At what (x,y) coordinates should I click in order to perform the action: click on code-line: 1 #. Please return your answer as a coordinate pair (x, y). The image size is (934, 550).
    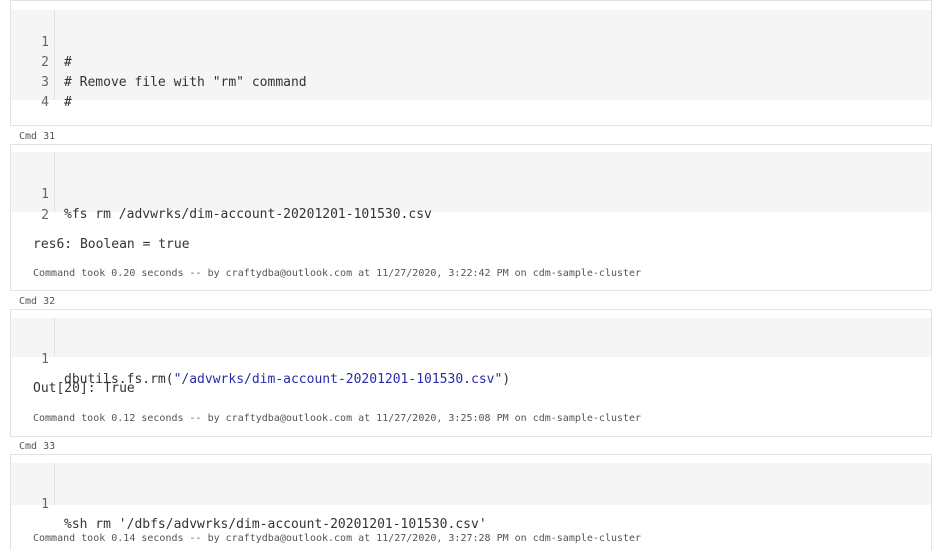
    Looking at the image, I should click on (471, 41).